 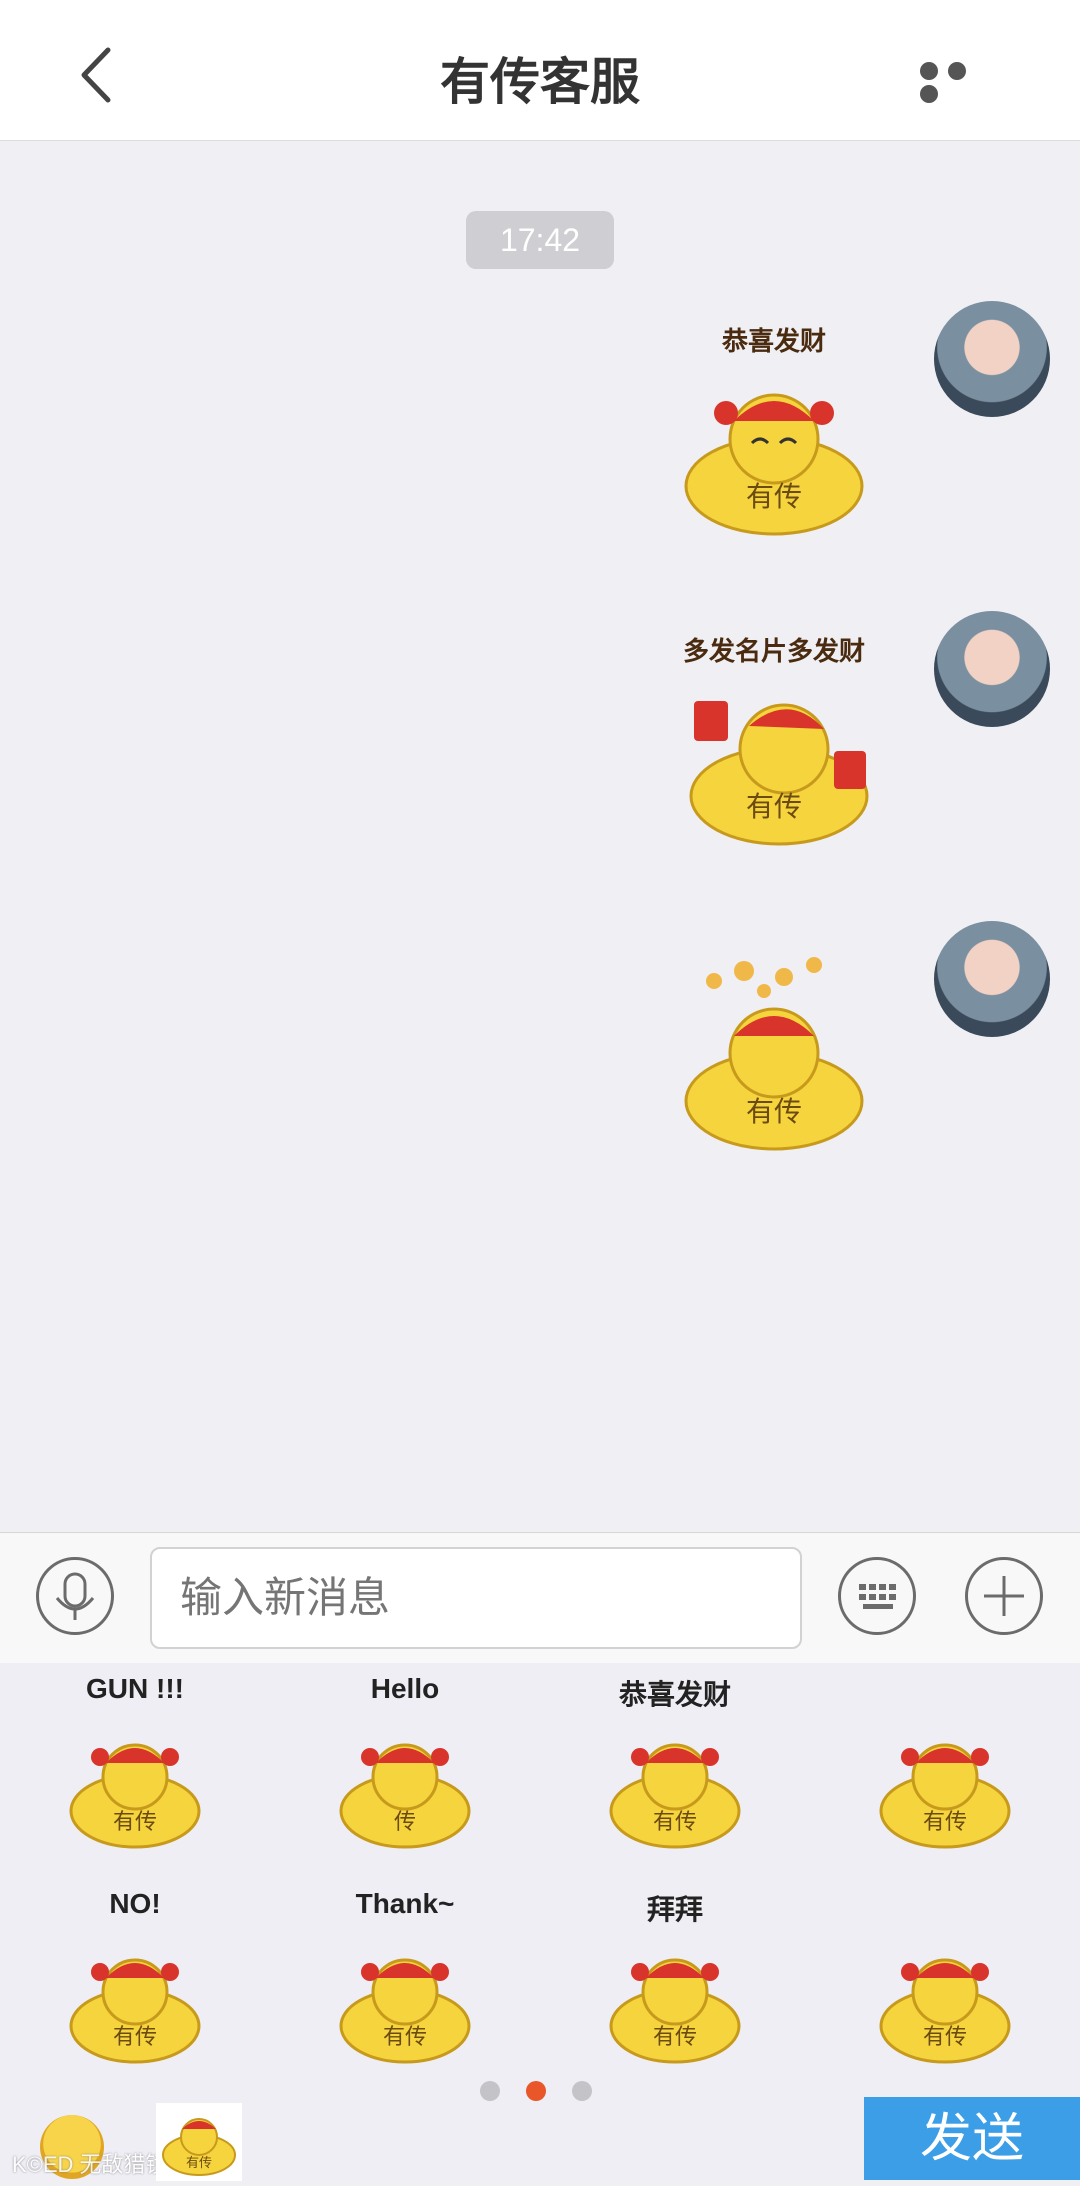 What do you see at coordinates (135, 1903) in the screenshot?
I see `sticker-caption: NO!` at bounding box center [135, 1903].